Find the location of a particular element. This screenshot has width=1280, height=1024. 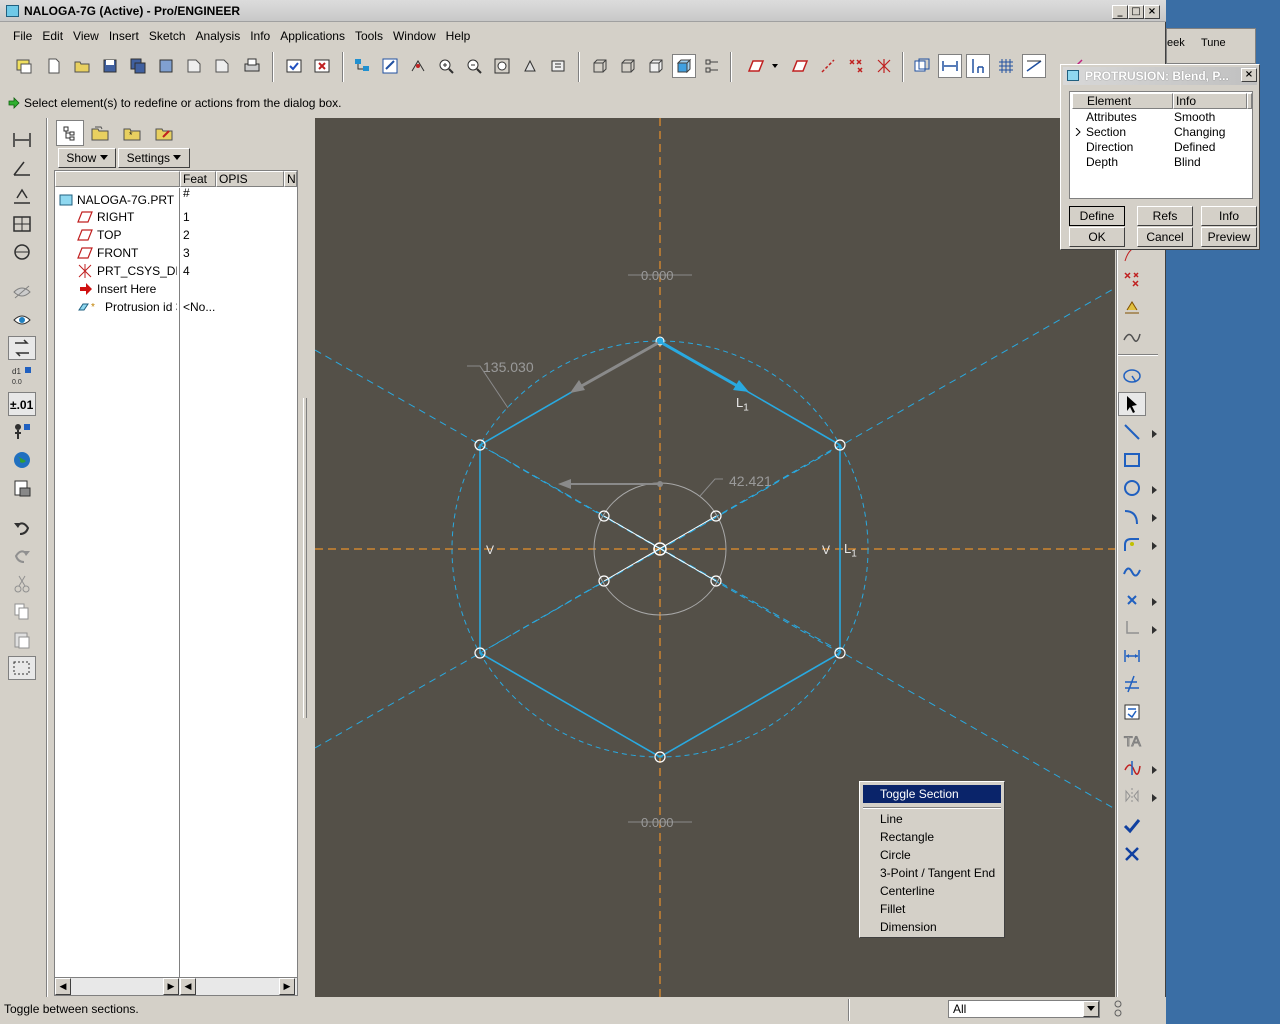

coordinate-system-button is located at coordinates (884, 66).